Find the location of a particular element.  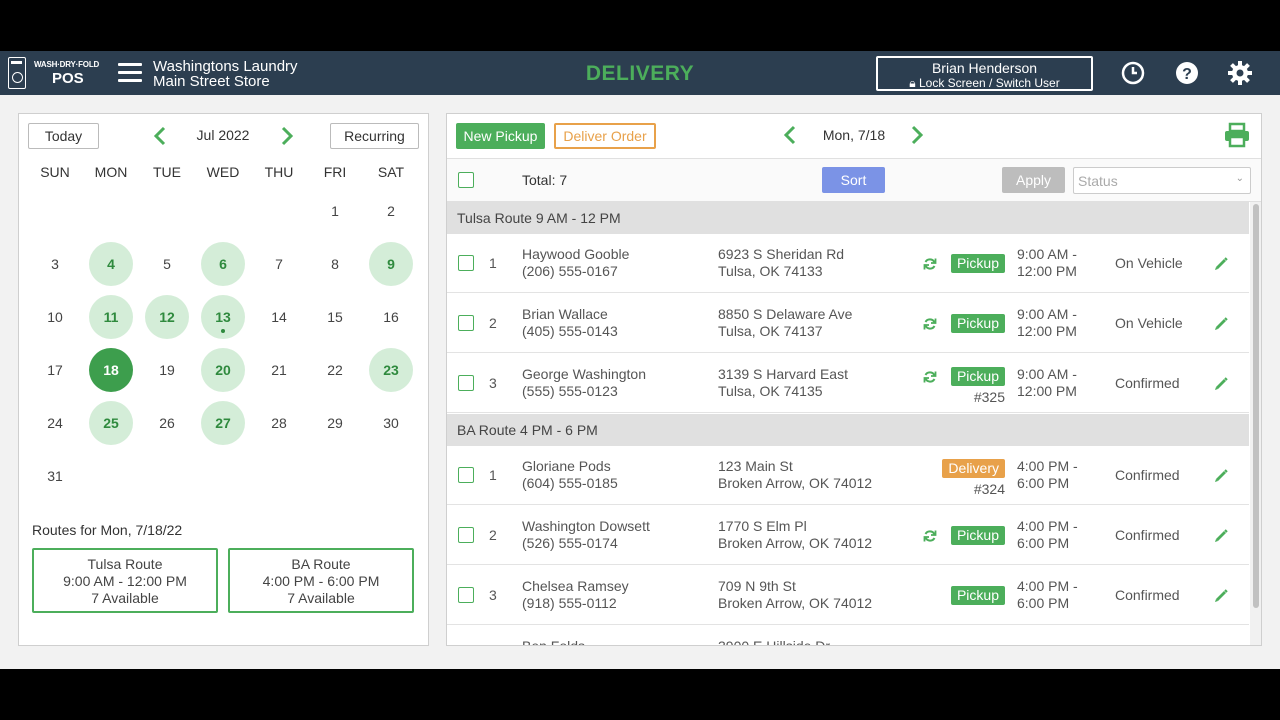

gear-icon is located at coordinates (1240, 73).